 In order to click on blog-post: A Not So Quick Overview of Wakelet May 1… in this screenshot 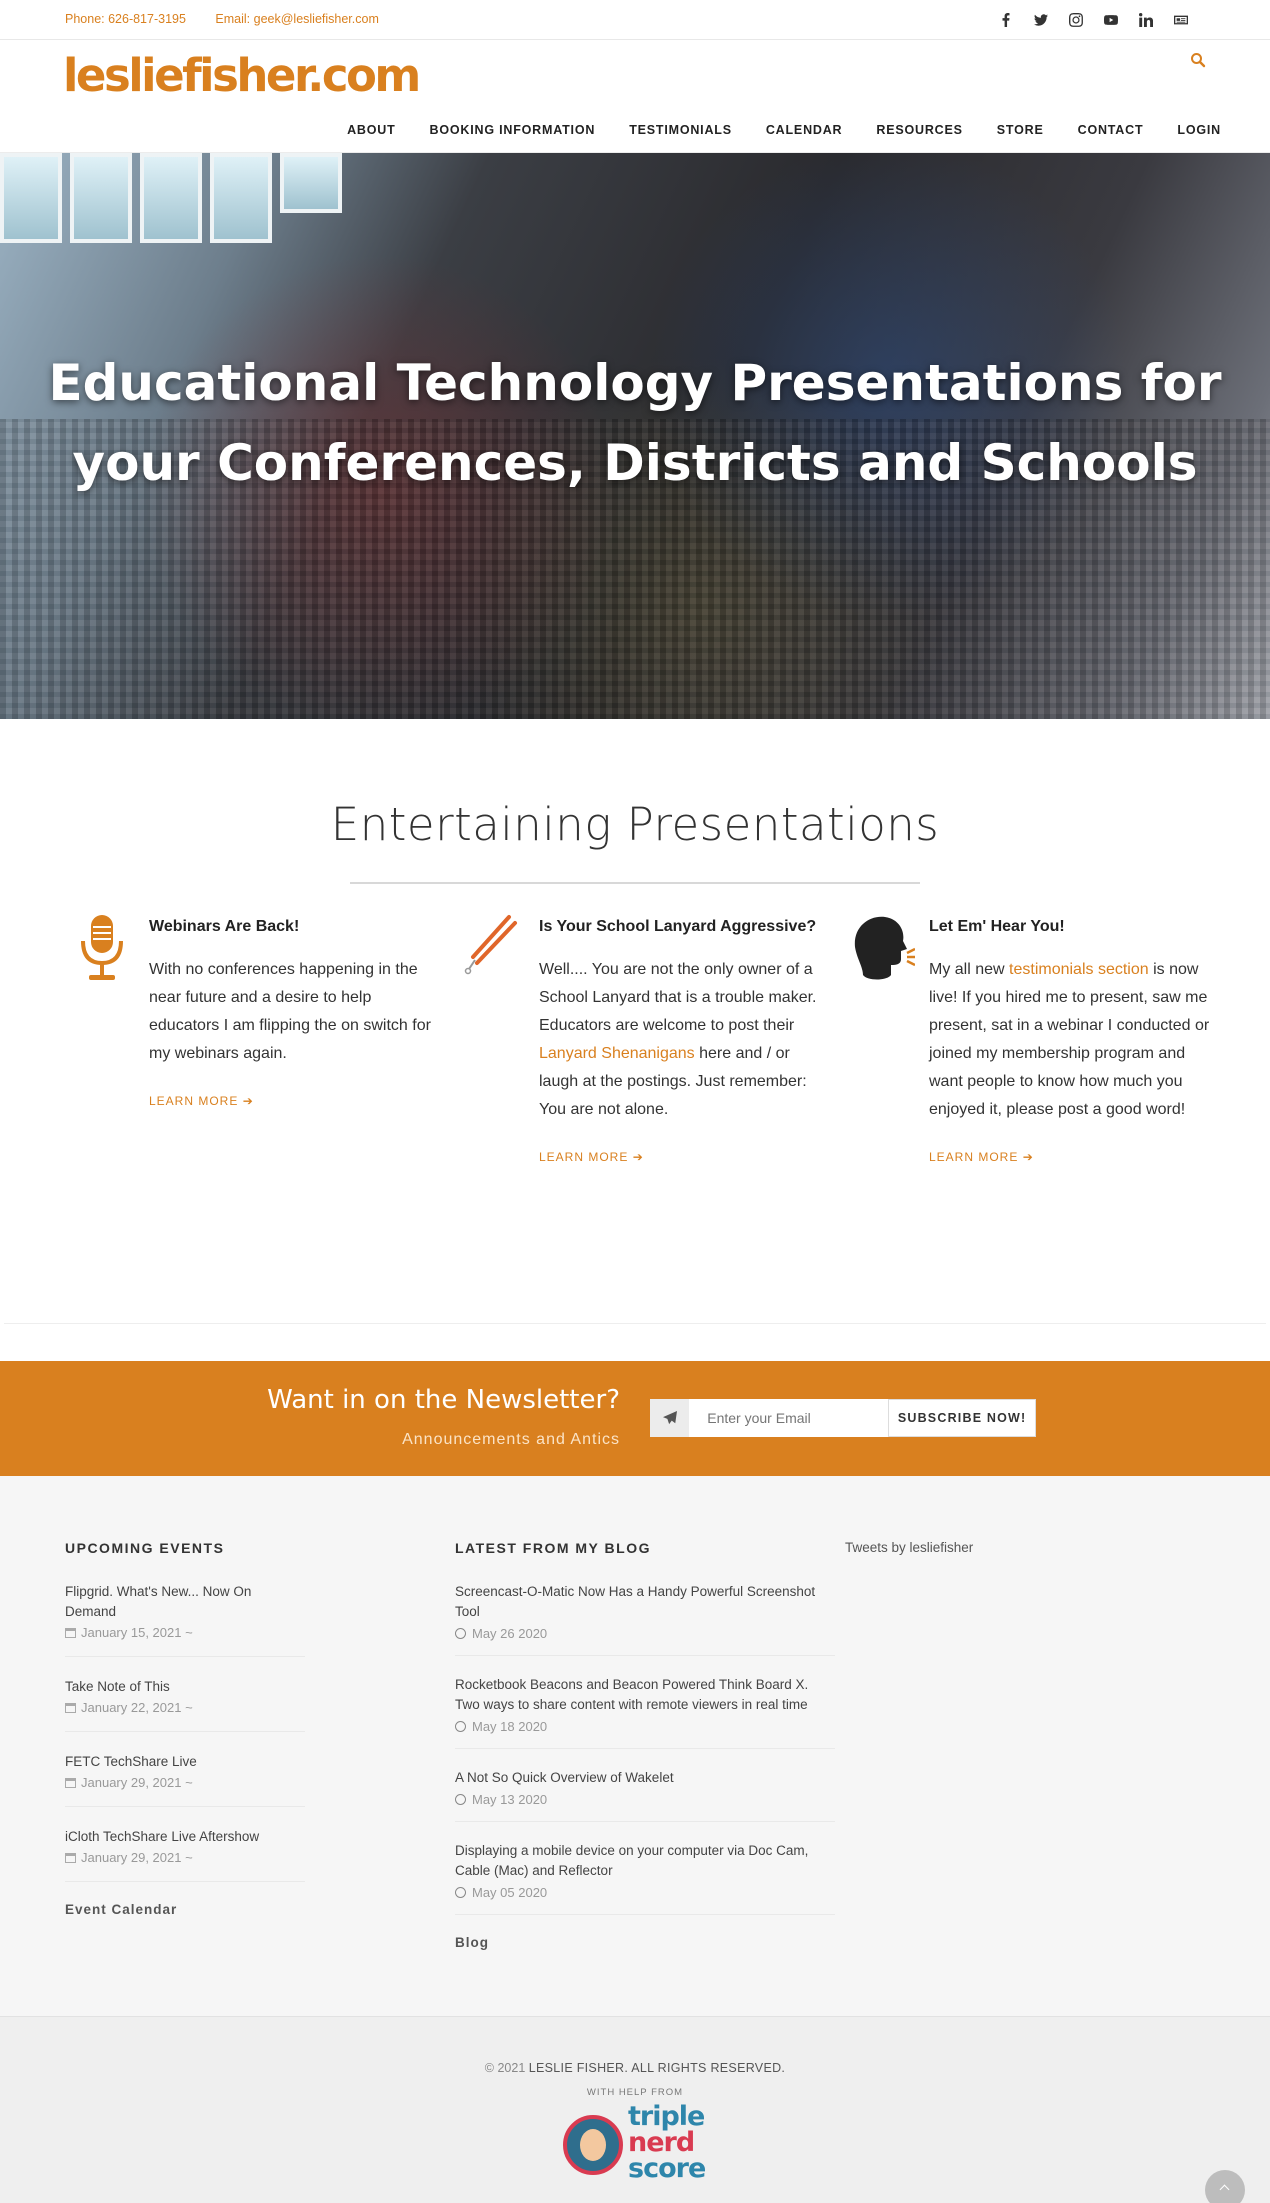, I will do `click(645, 1795)`.